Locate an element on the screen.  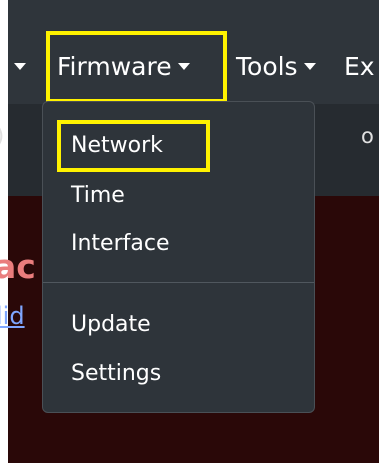
nav-ex-label: Ex is located at coordinates (359, 66).